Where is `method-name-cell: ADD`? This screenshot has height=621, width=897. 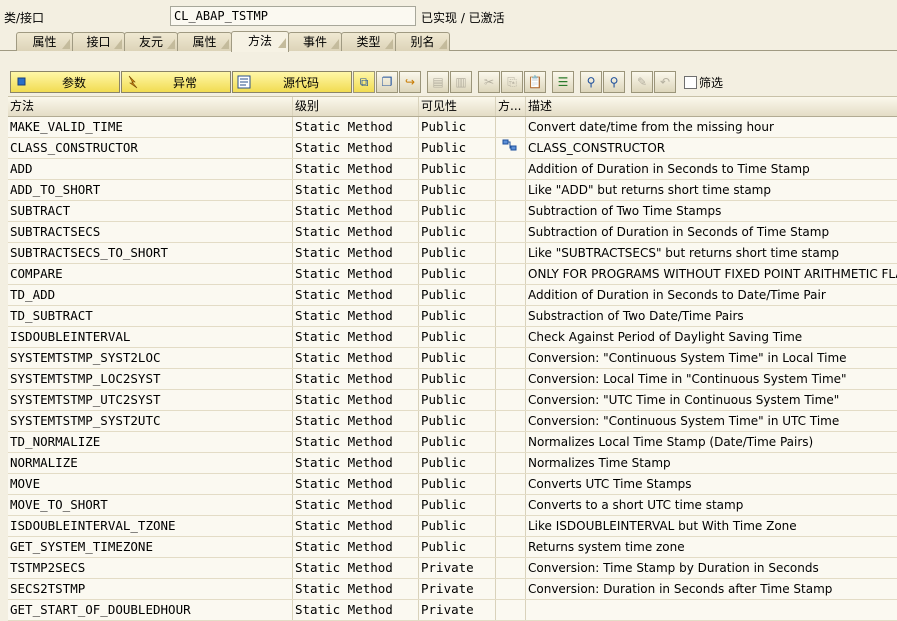
method-name-cell: ADD is located at coordinates (150, 169).